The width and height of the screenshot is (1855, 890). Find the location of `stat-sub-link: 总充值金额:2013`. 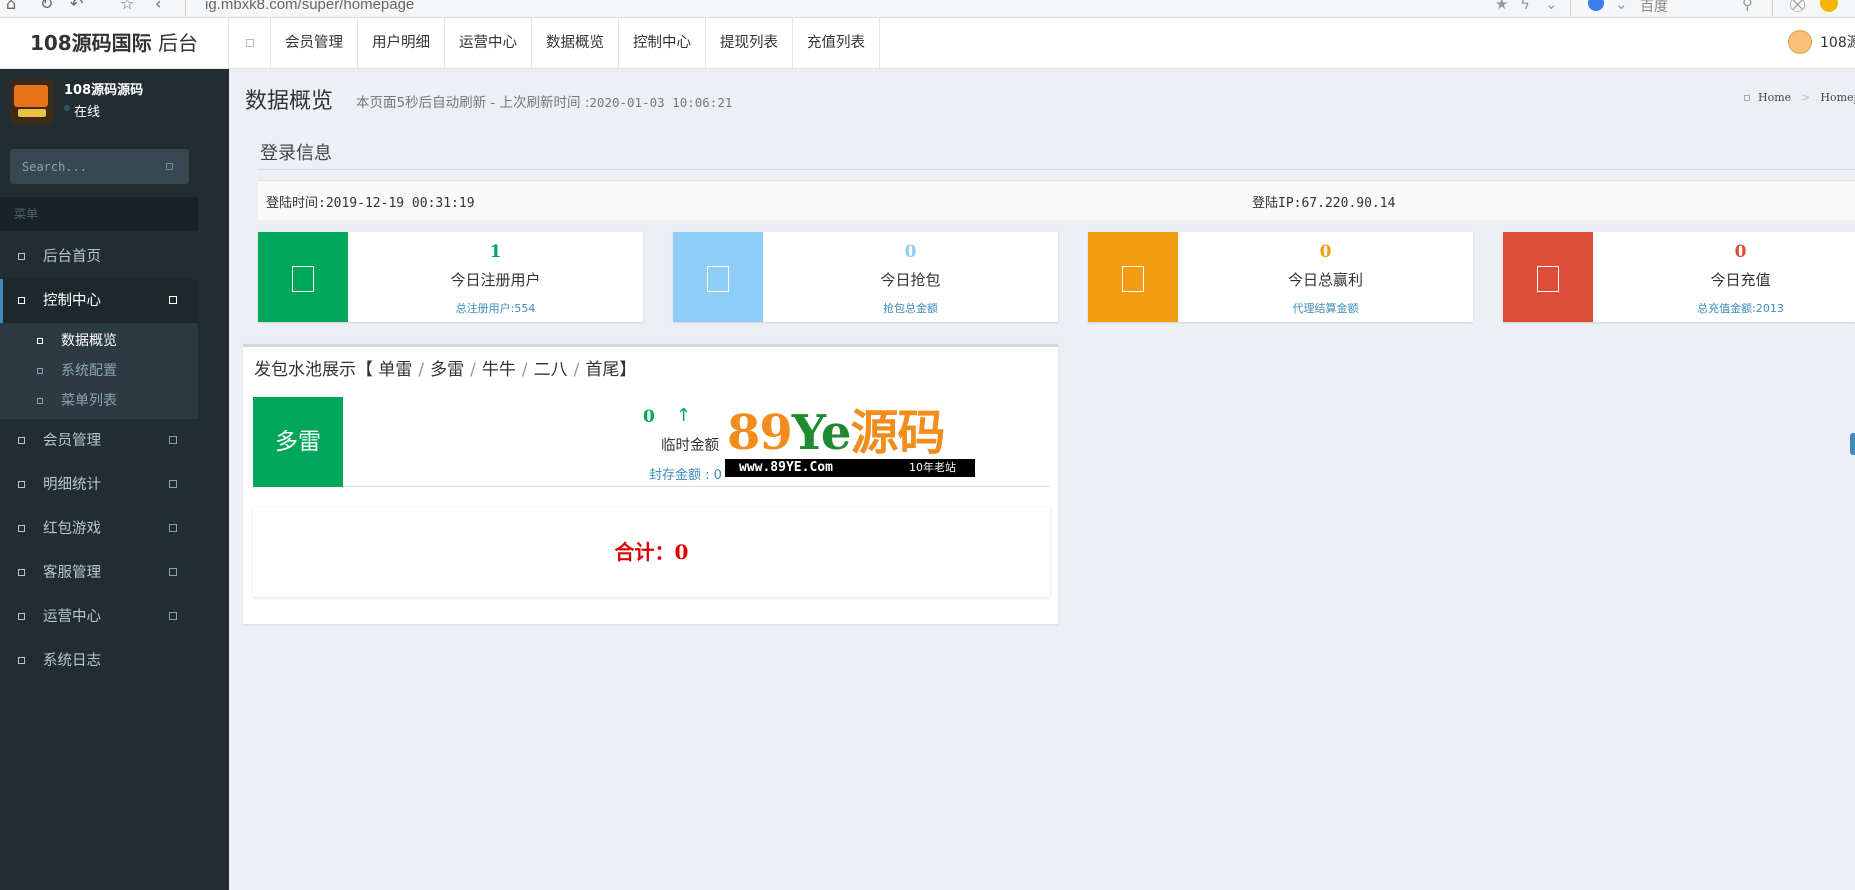

stat-sub-link: 总充值金额:2013 is located at coordinates (1724, 308).